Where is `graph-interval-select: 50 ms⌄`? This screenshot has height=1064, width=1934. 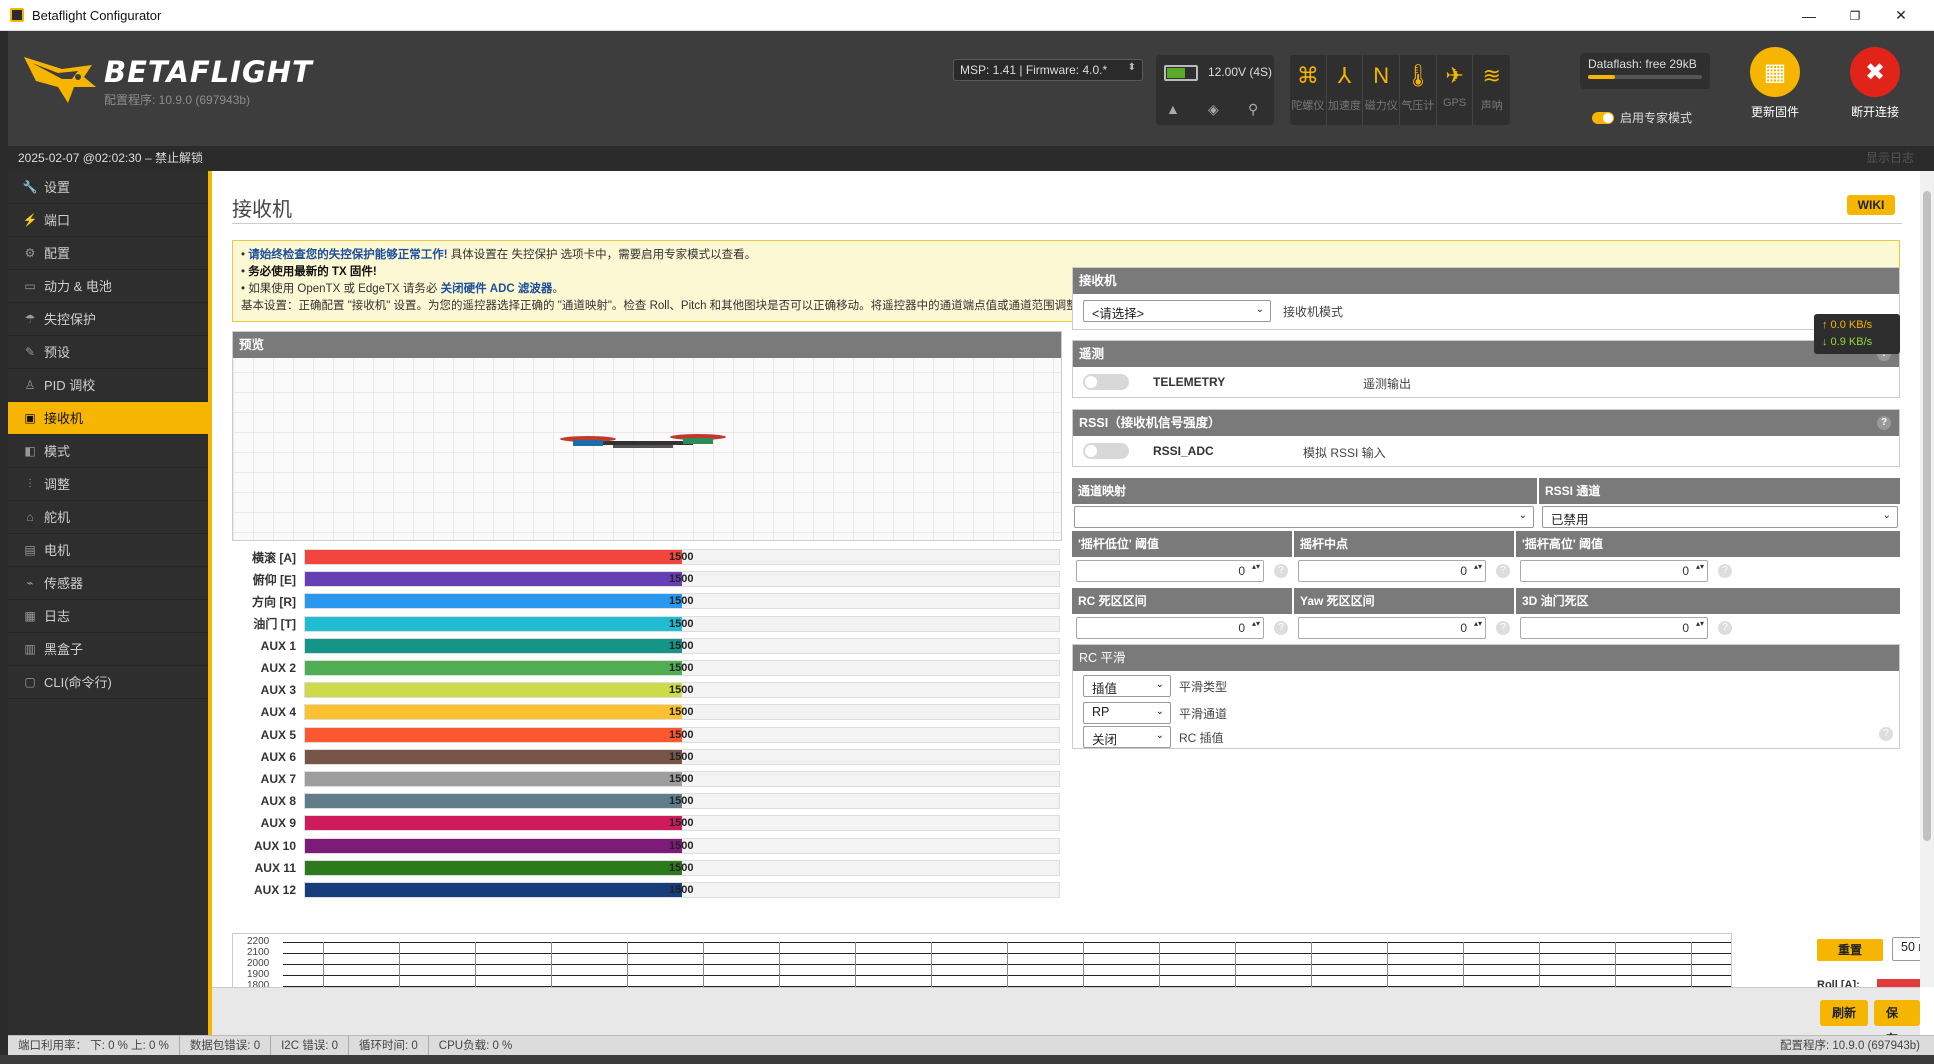 graph-interval-select: 50 ms⌄ is located at coordinates (1906, 949).